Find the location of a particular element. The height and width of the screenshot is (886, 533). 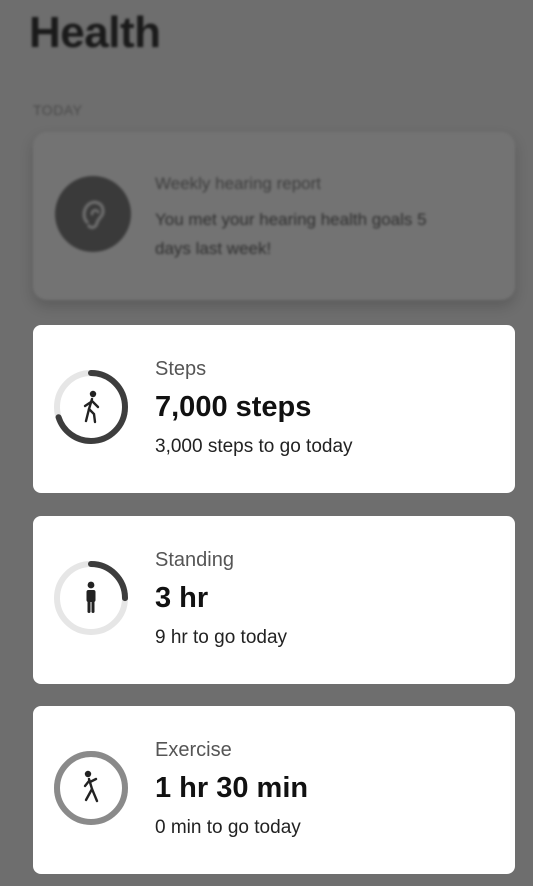

standing-label: Standing is located at coordinates (194, 560).